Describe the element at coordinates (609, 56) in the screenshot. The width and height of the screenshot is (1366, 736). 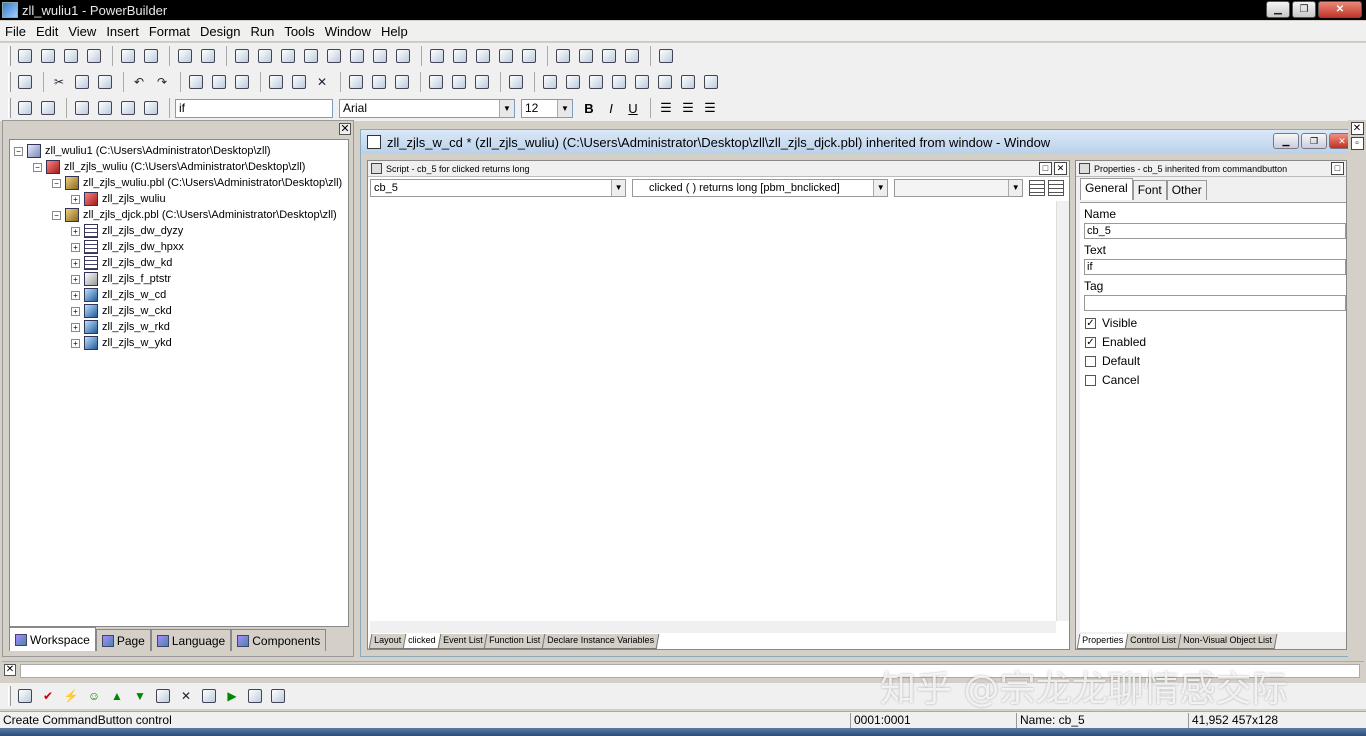
I see `runner-icon` at that location.